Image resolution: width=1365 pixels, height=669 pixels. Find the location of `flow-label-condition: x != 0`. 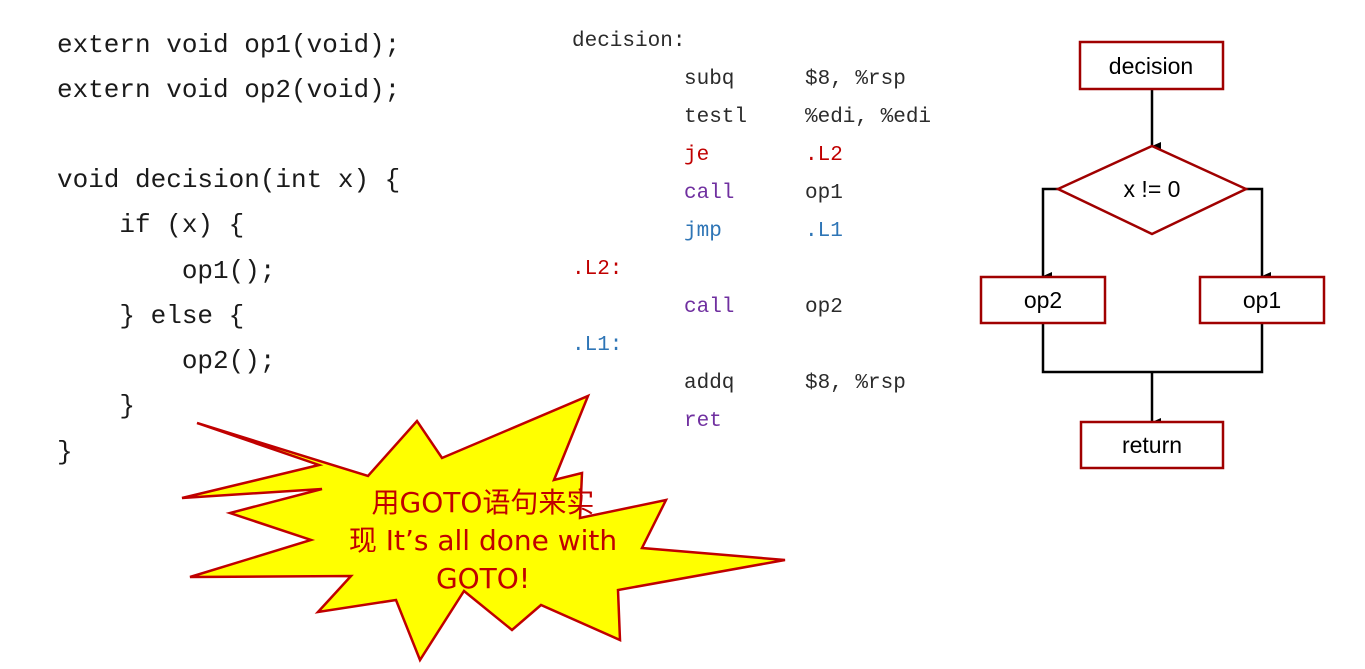

flow-label-condition: x != 0 is located at coordinates (1152, 189).